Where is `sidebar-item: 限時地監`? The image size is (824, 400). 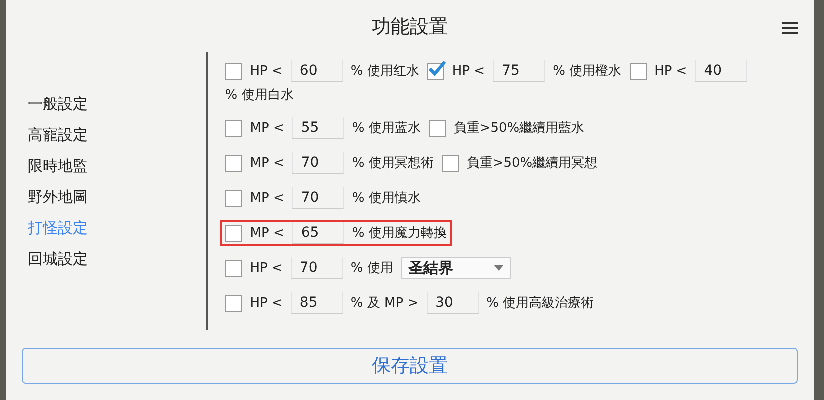 sidebar-item: 限時地監 is located at coordinates (55, 166).